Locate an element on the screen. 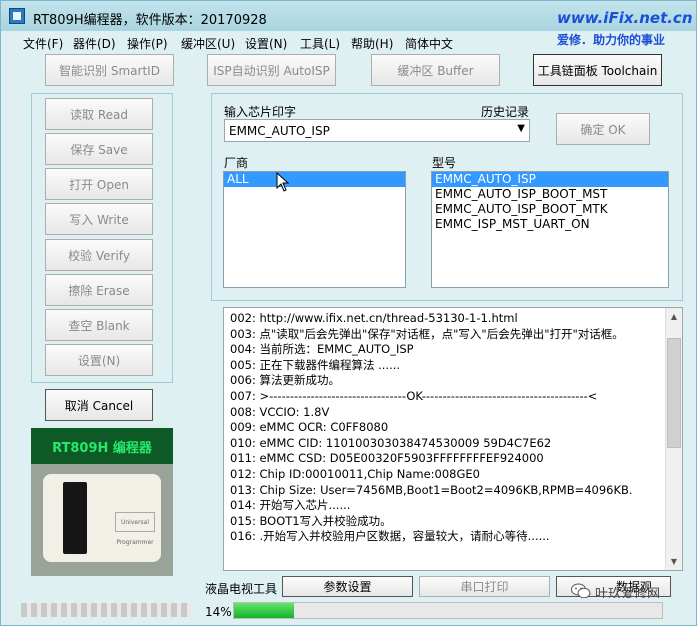  menu-help: 帮助(H) is located at coordinates (372, 43).